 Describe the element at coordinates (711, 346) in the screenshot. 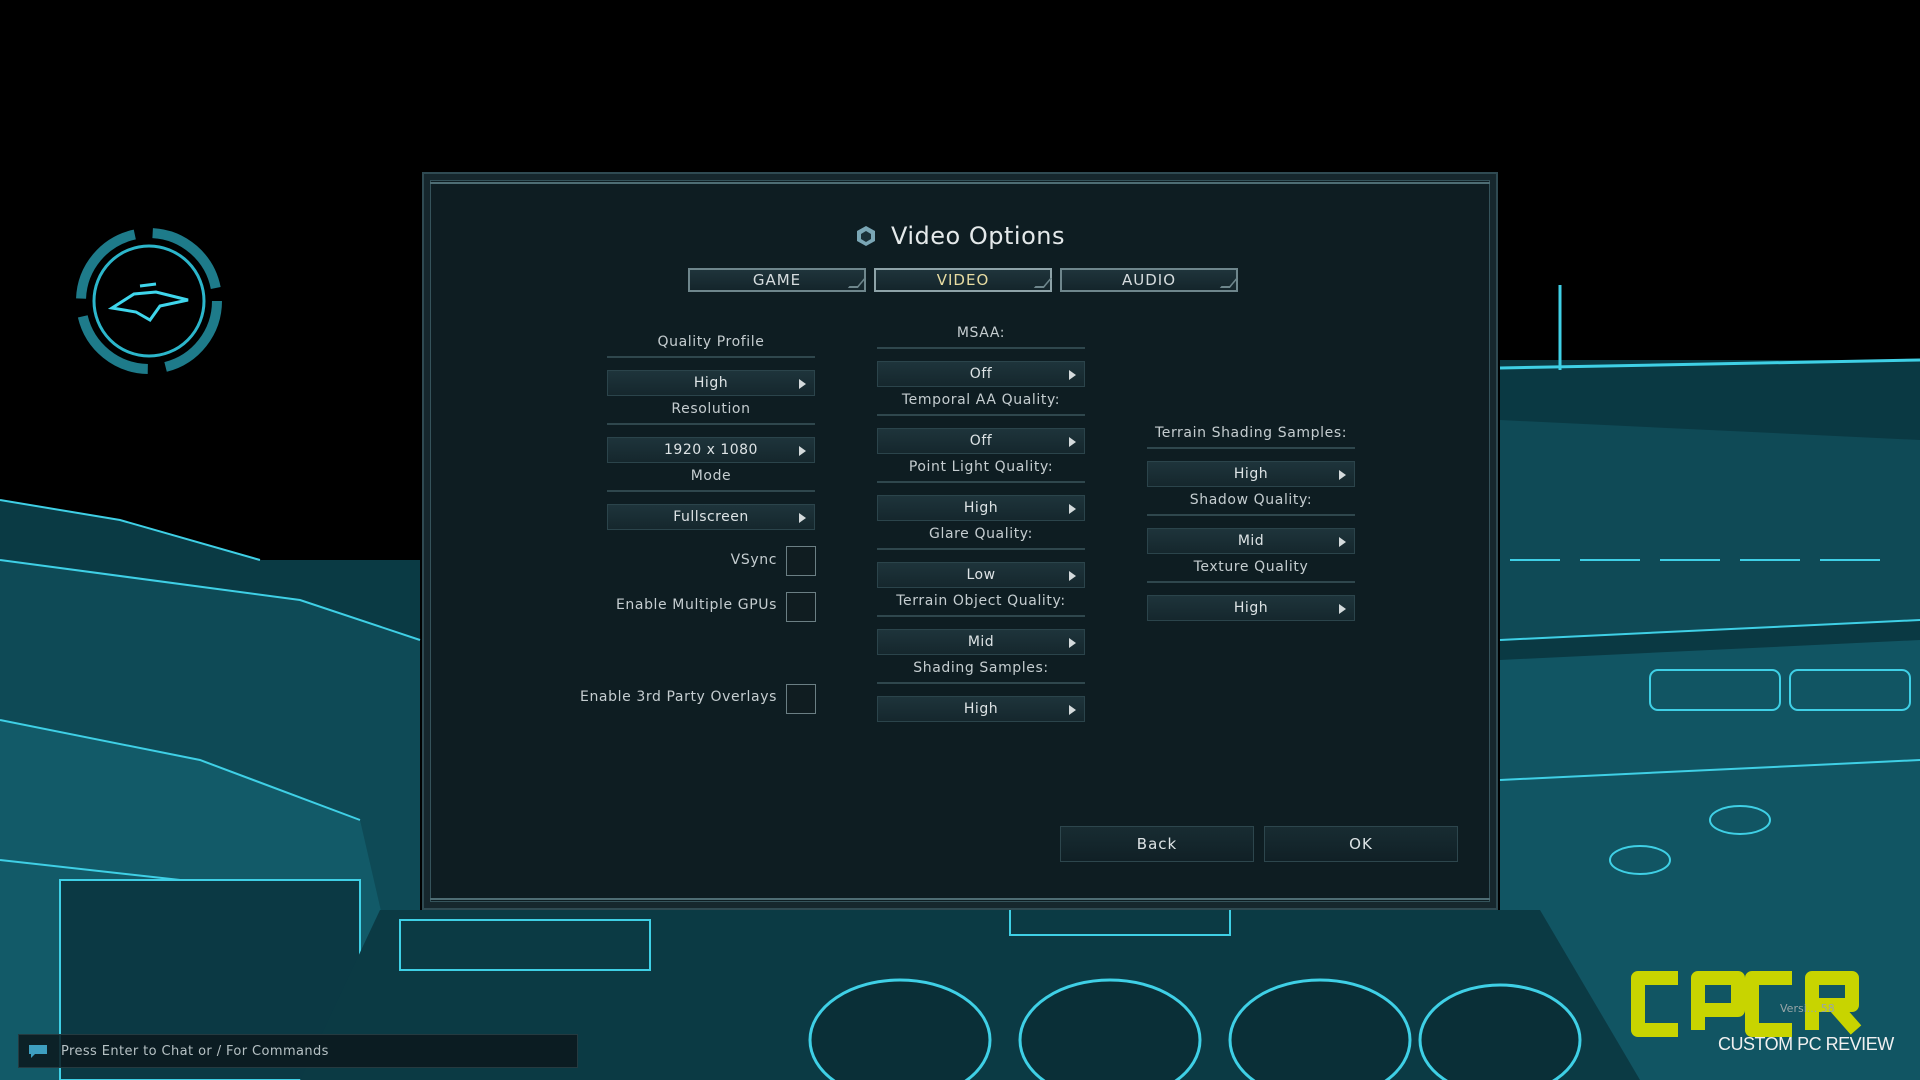

I see `quality-profile-label: Quality Profile` at that location.